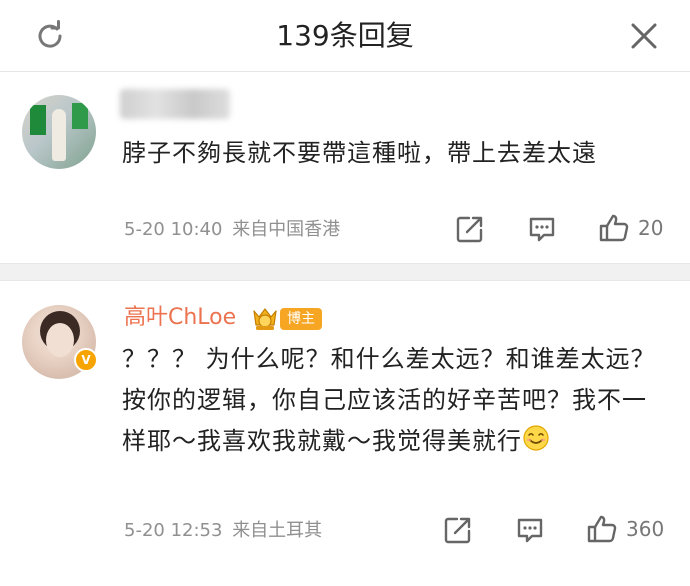 The height and width of the screenshot is (586, 690). What do you see at coordinates (286, 229) in the screenshot?
I see `comment-location: 来自中国香港` at bounding box center [286, 229].